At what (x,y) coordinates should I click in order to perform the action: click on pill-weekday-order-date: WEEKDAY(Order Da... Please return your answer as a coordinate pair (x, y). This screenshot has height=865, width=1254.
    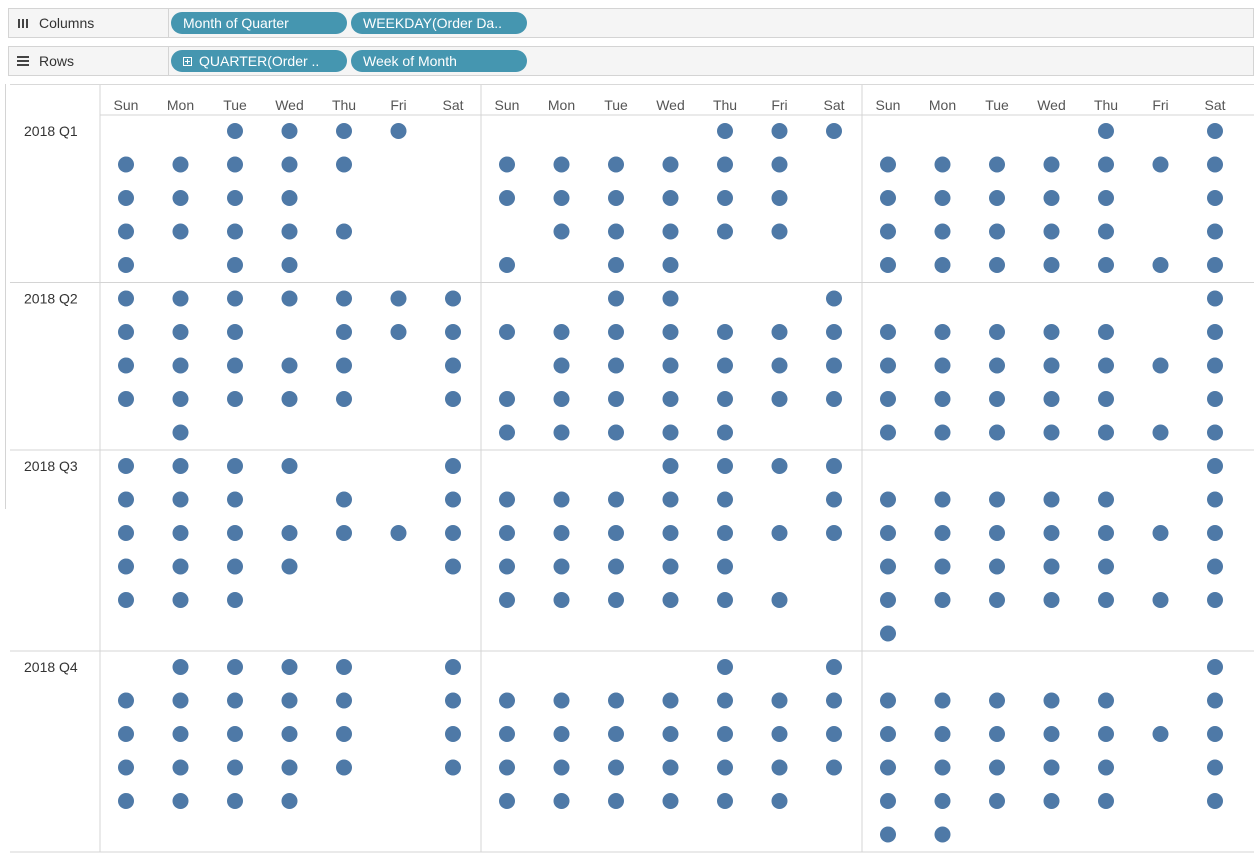
    Looking at the image, I should click on (439, 23).